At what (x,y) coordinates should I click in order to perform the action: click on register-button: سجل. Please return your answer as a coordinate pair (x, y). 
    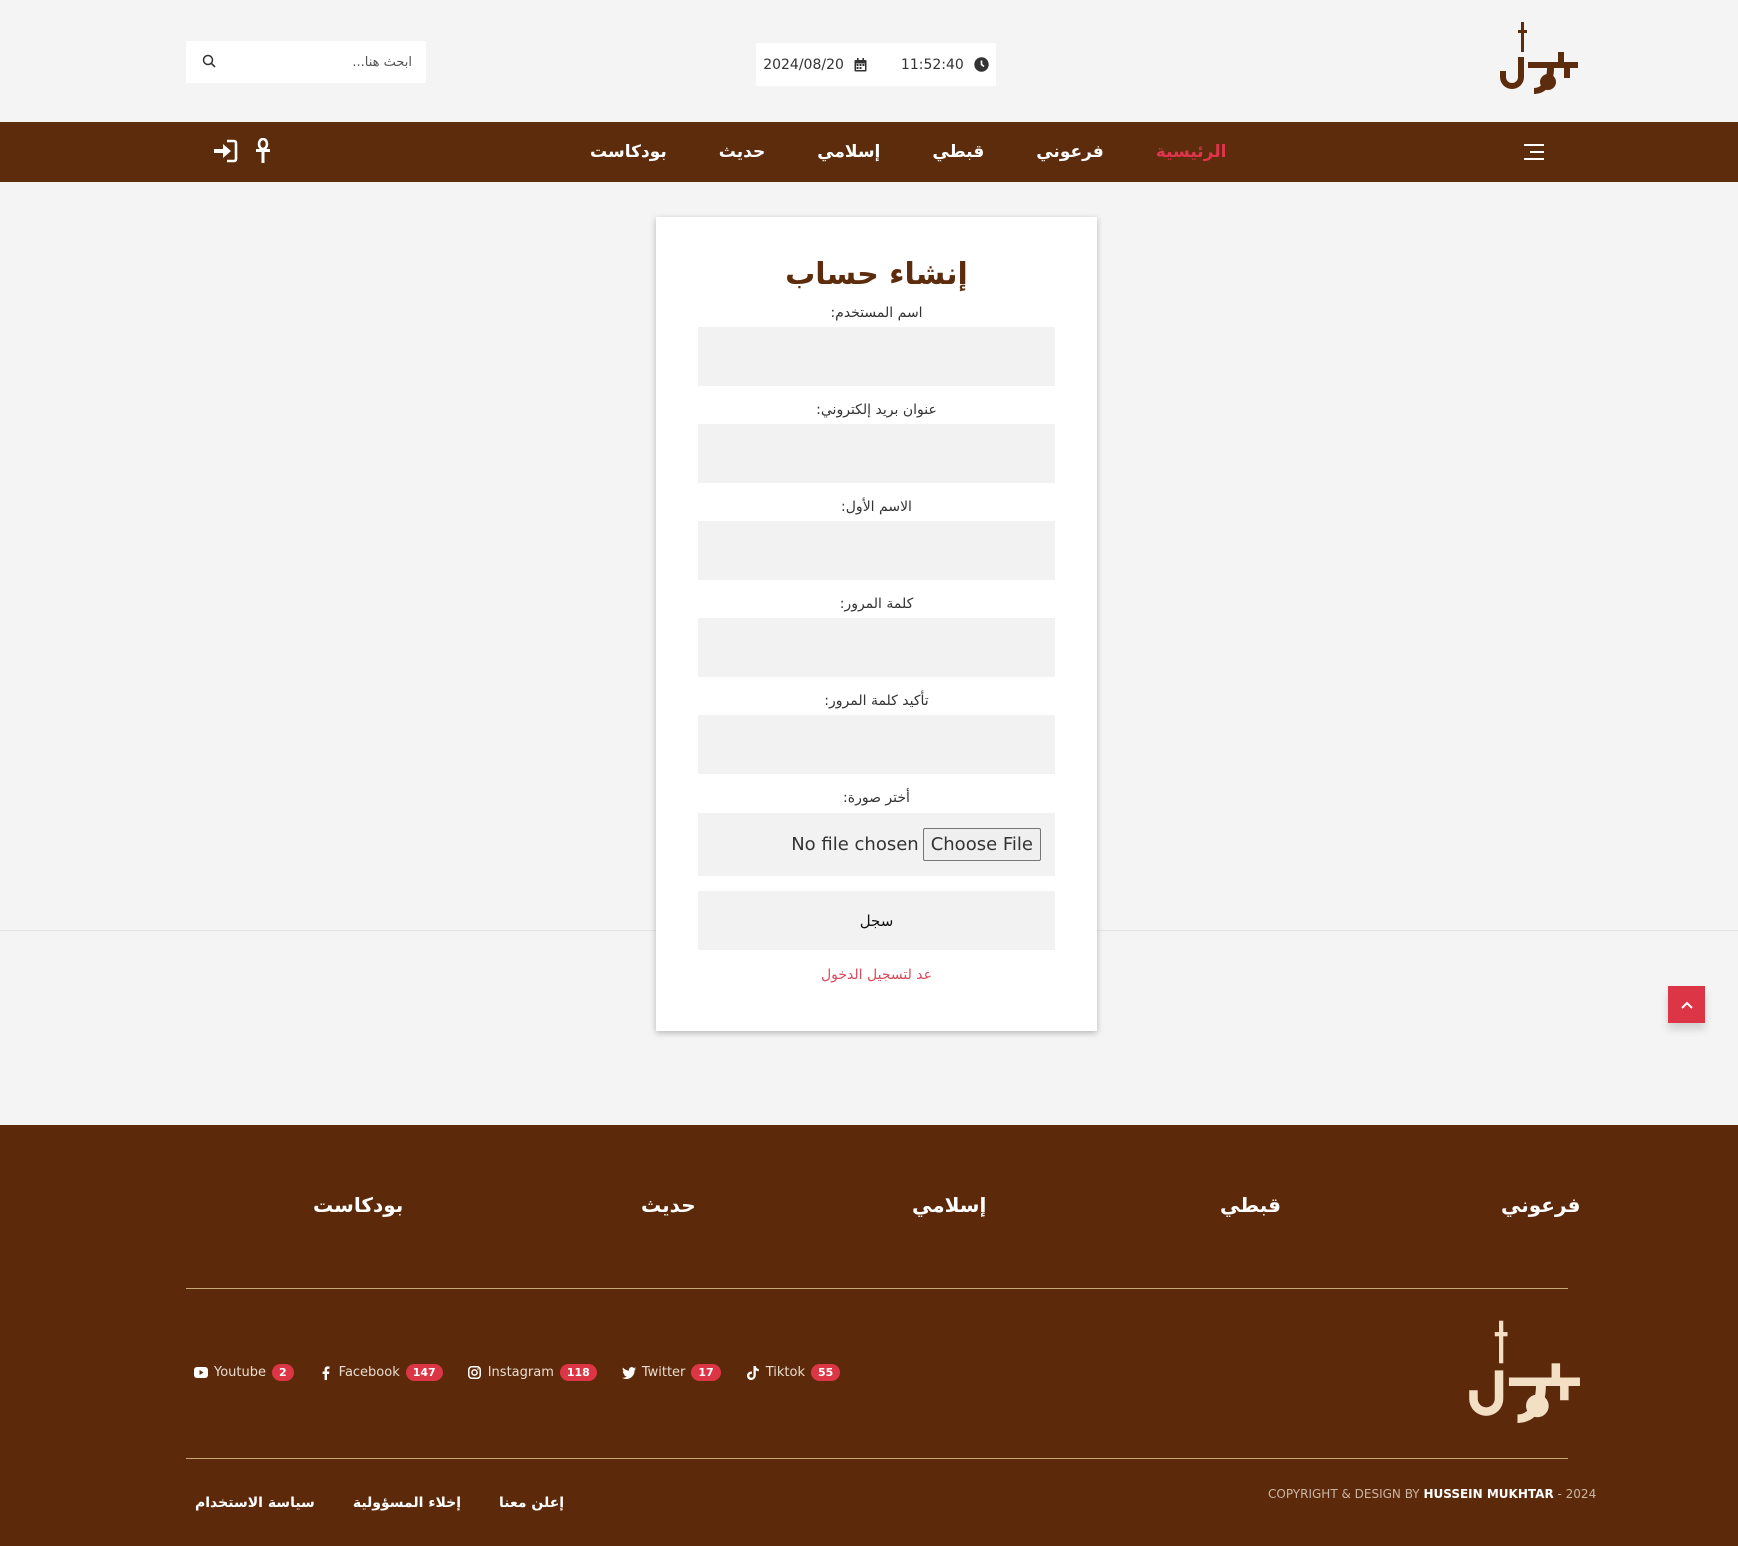
    Looking at the image, I should click on (876, 920).